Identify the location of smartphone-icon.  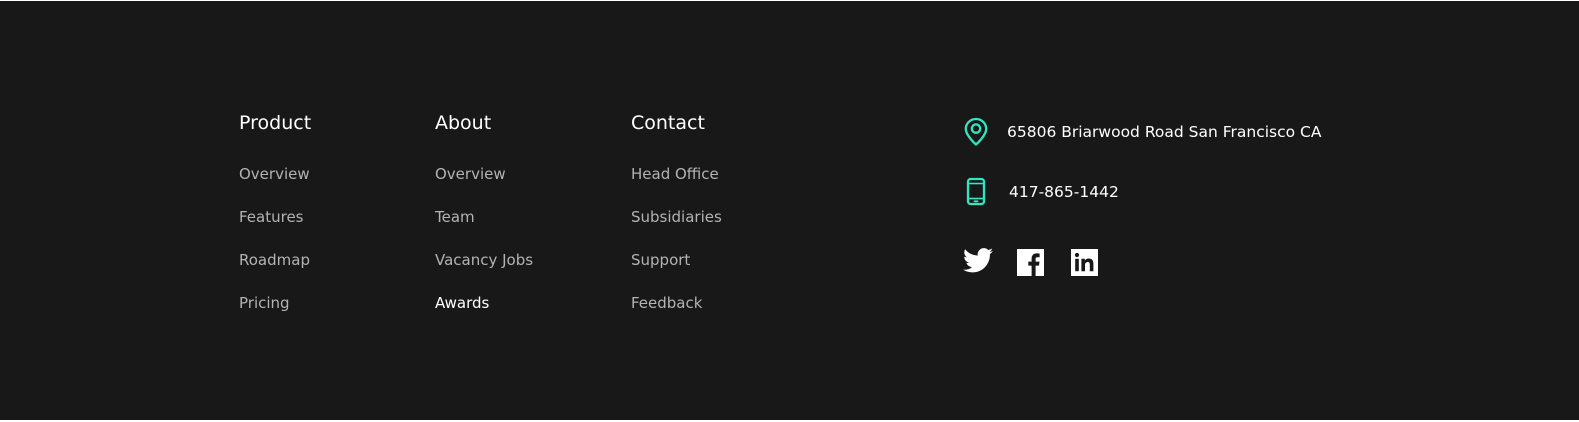
(976, 191).